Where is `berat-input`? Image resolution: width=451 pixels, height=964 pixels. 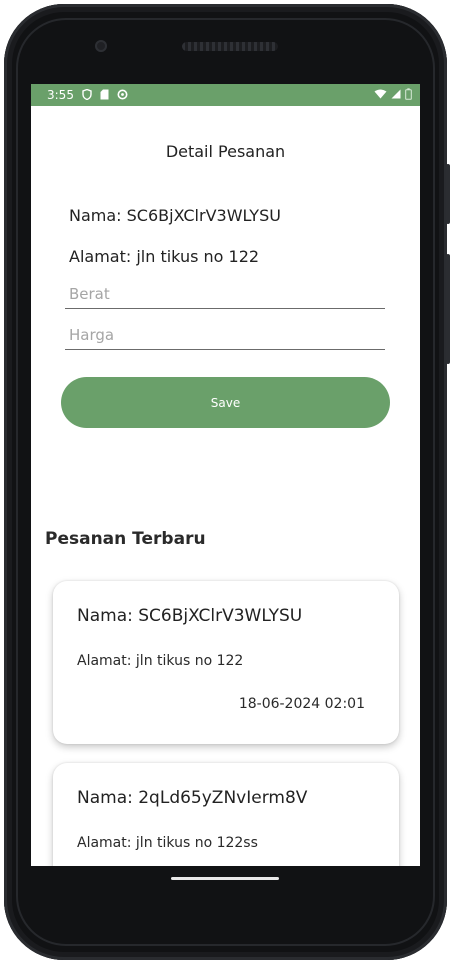 berat-input is located at coordinates (227, 294).